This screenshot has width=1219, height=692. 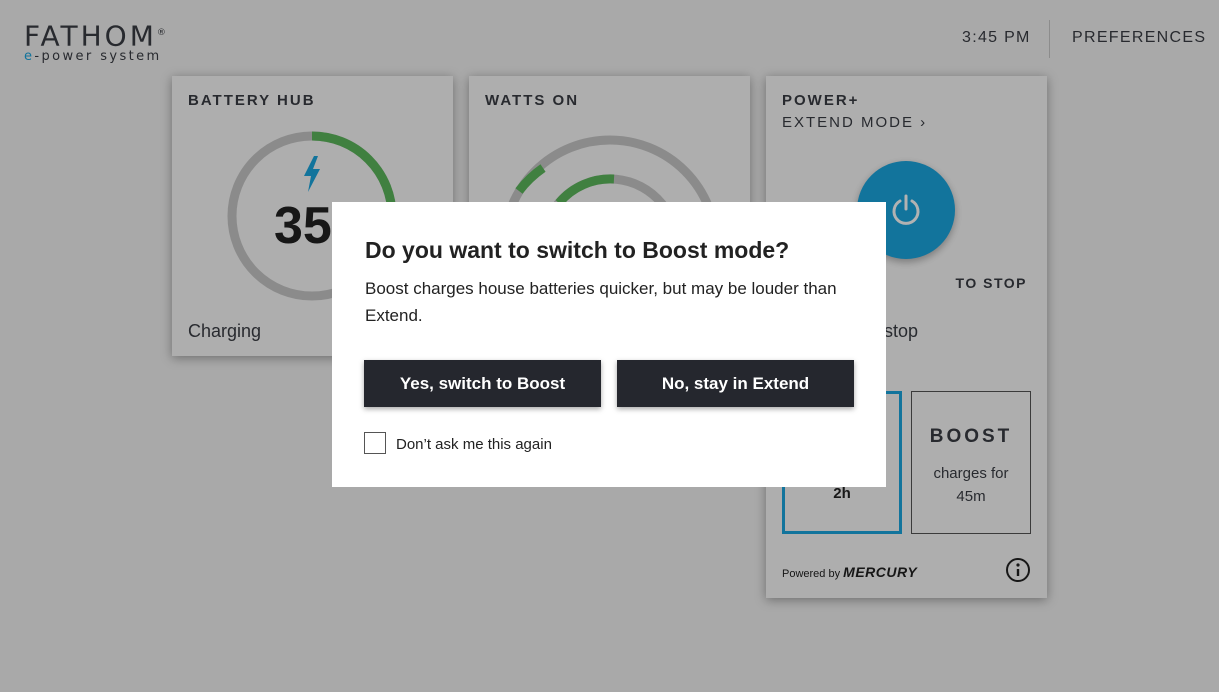 What do you see at coordinates (735, 383) in the screenshot?
I see `stay-in-extend-button: No, stay in Extend` at bounding box center [735, 383].